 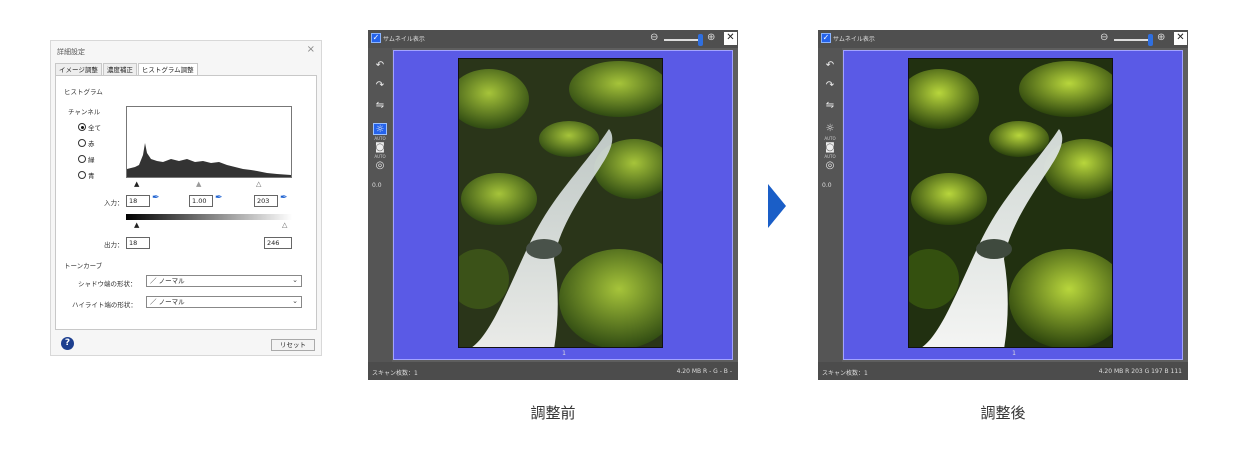 I want to click on channel-all-radio: 全て, so click(x=89, y=127).